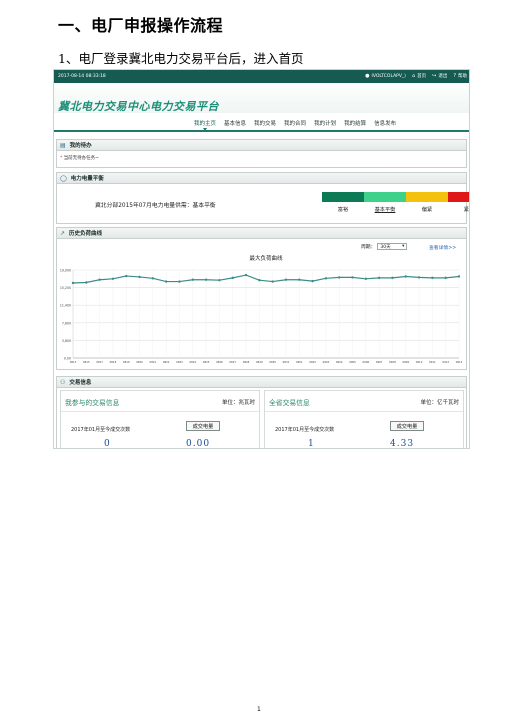  Describe the element at coordinates (153, 362) in the screenshot. I see `x-tick-label: 0821` at that location.